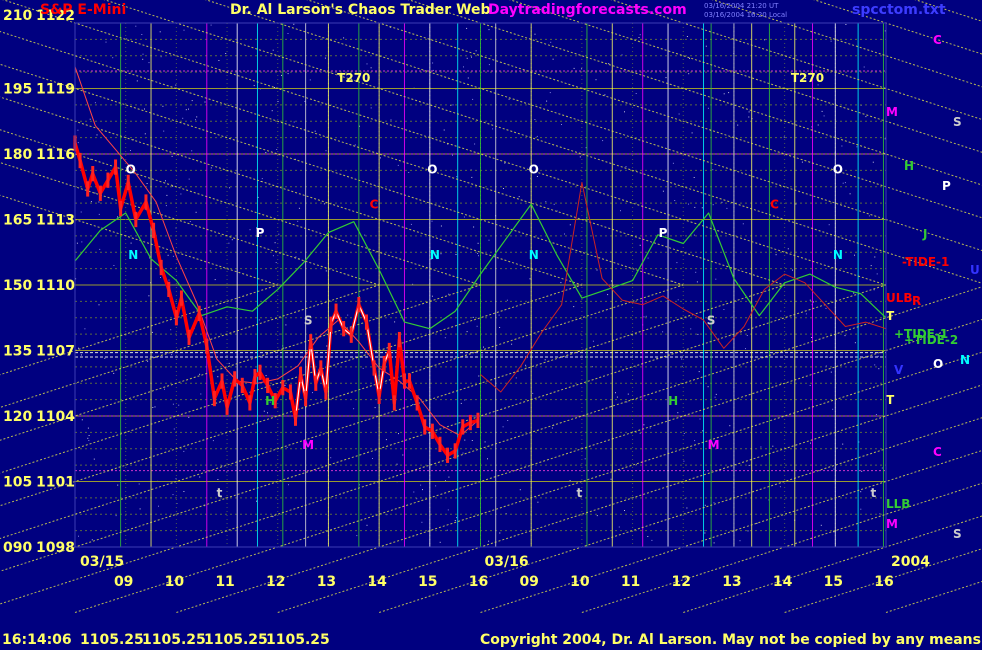 This screenshot has width=982, height=650. What do you see at coordinates (270, 401) in the screenshot?
I see `signal-label: H` at bounding box center [270, 401].